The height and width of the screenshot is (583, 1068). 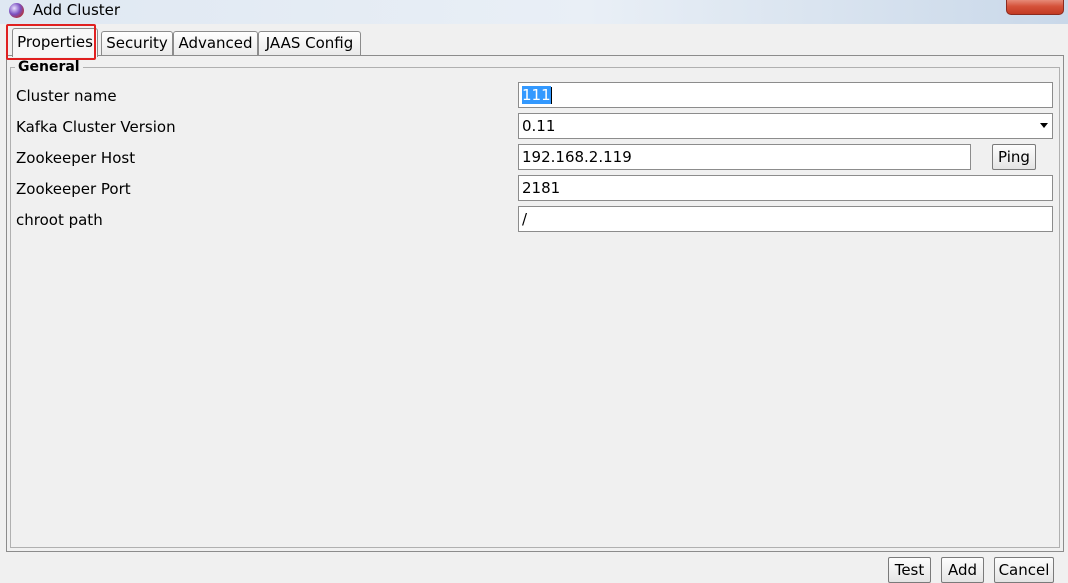 I want to click on dropdown-arrow-icon, so click(x=1044, y=125).